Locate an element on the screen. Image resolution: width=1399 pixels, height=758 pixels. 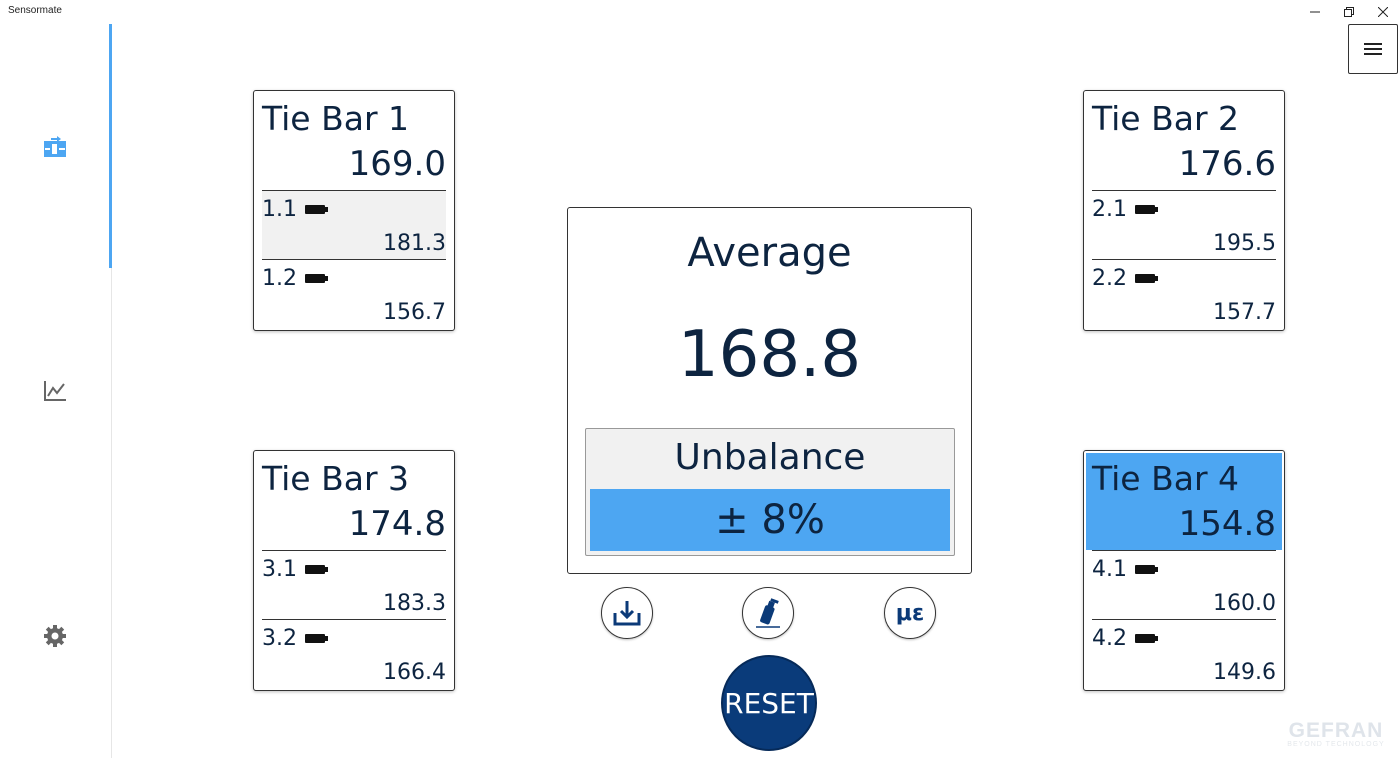
unit-label: με is located at coordinates (910, 613).